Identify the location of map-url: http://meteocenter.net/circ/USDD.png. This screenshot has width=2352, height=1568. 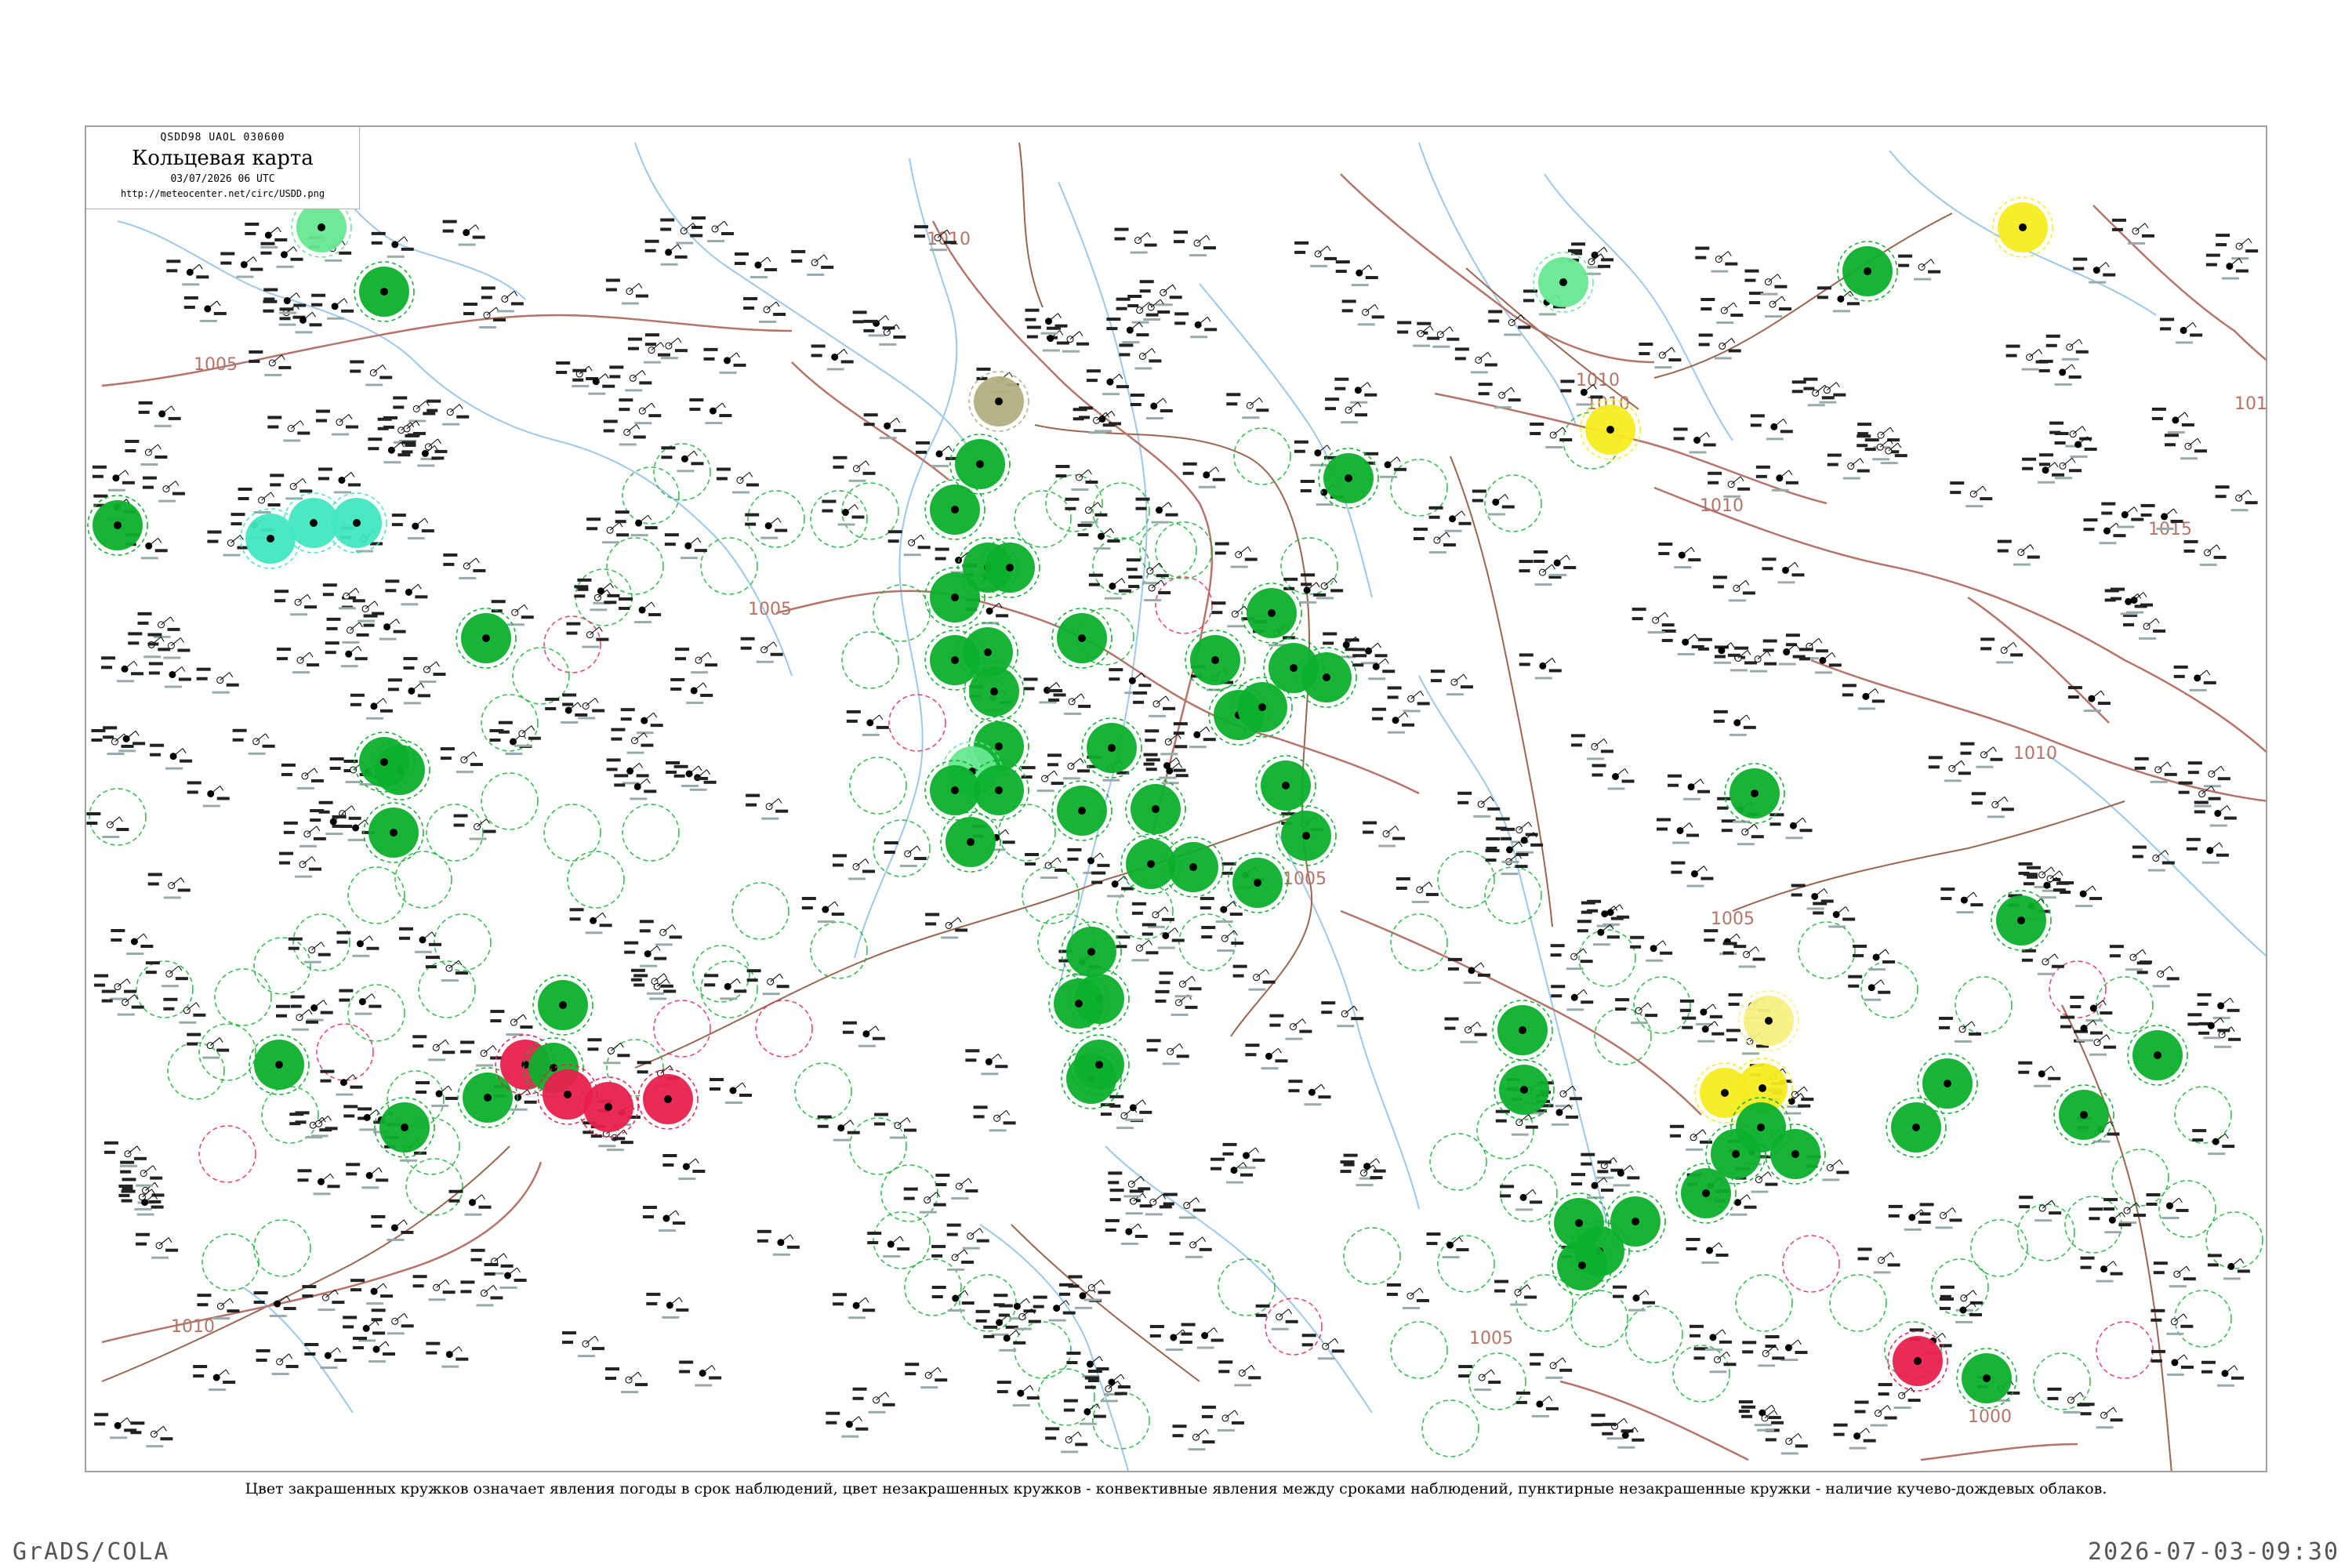
(222, 193).